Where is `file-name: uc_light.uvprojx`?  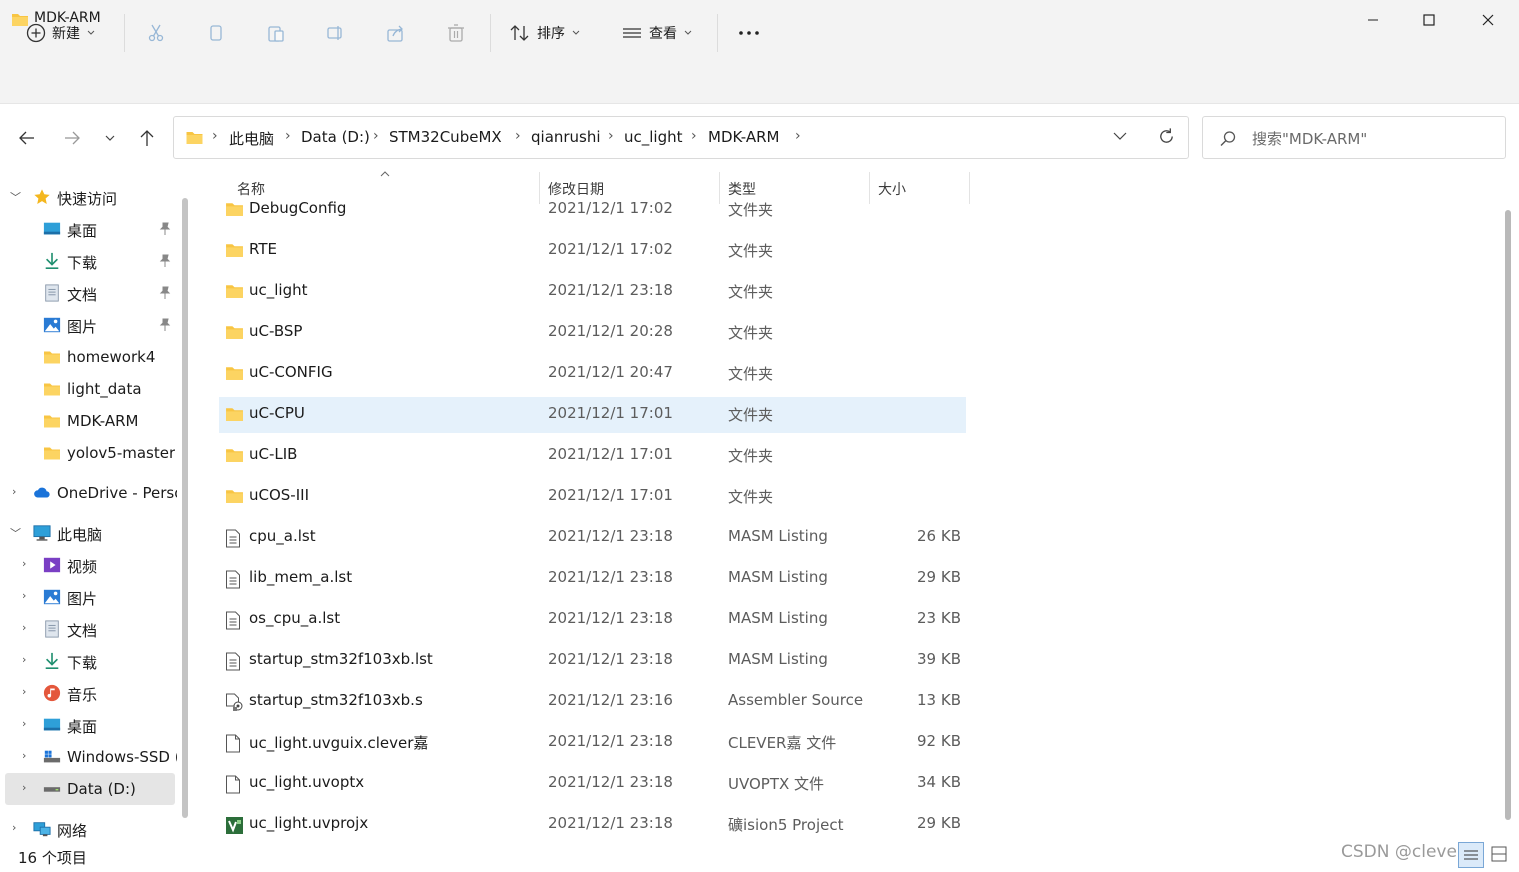
file-name: uc_light.uvprojx is located at coordinates (308, 823).